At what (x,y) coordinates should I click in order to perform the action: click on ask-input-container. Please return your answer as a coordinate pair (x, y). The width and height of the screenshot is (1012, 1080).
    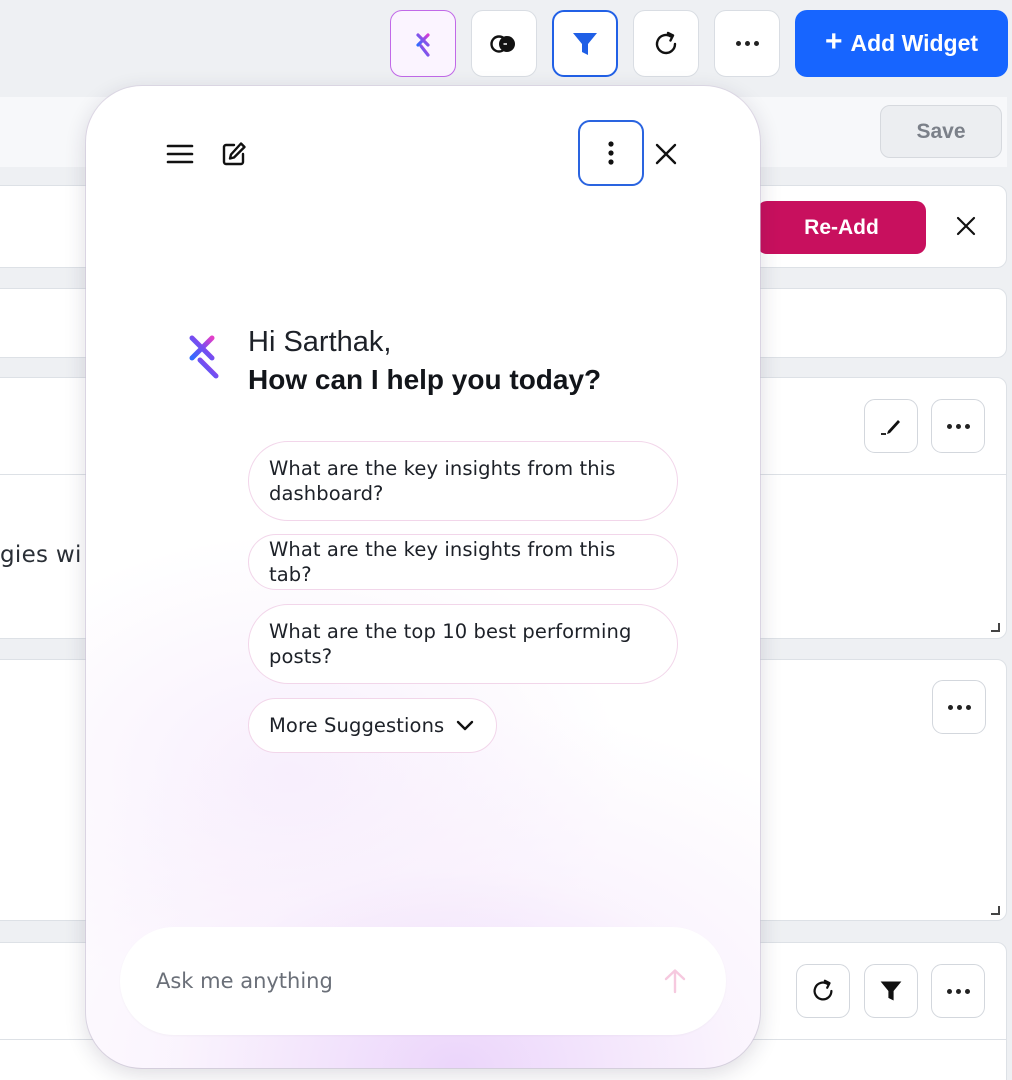
    Looking at the image, I should click on (423, 981).